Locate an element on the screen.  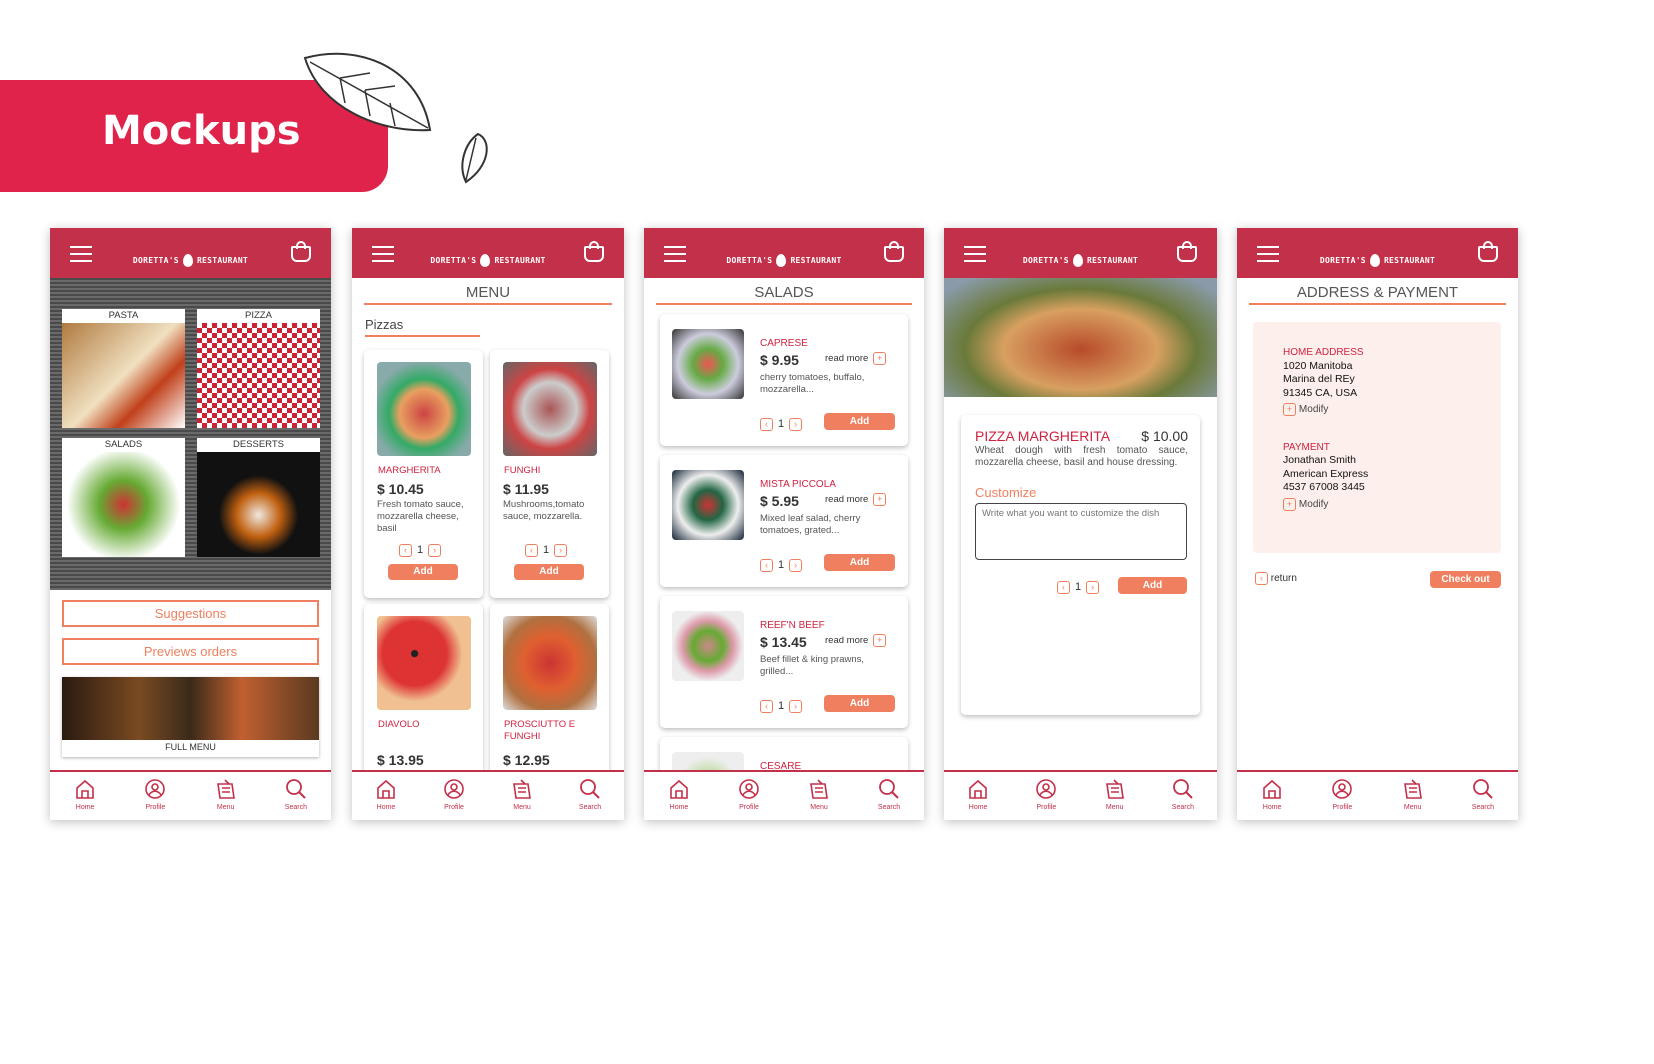
return-button: ‹ return is located at coordinates (1276, 578).